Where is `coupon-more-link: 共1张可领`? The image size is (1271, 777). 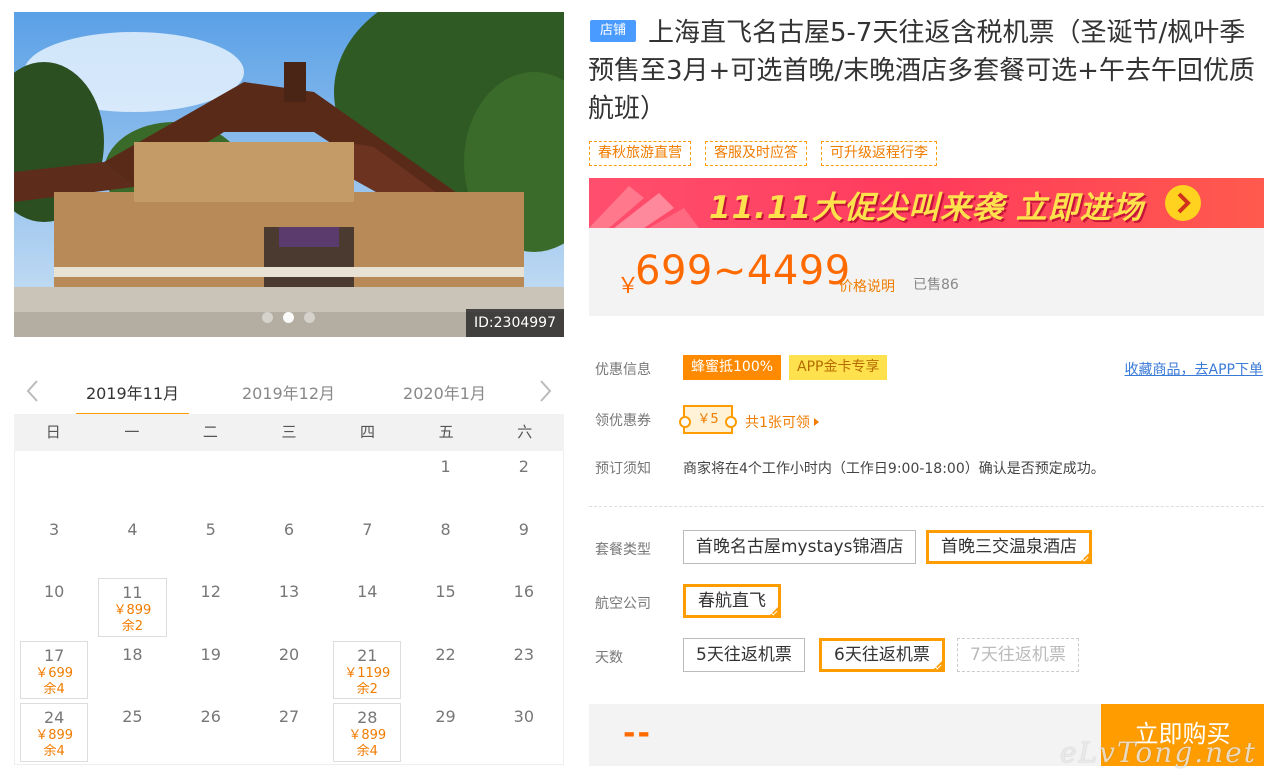
coupon-more-link: 共1张可领 is located at coordinates (782, 422).